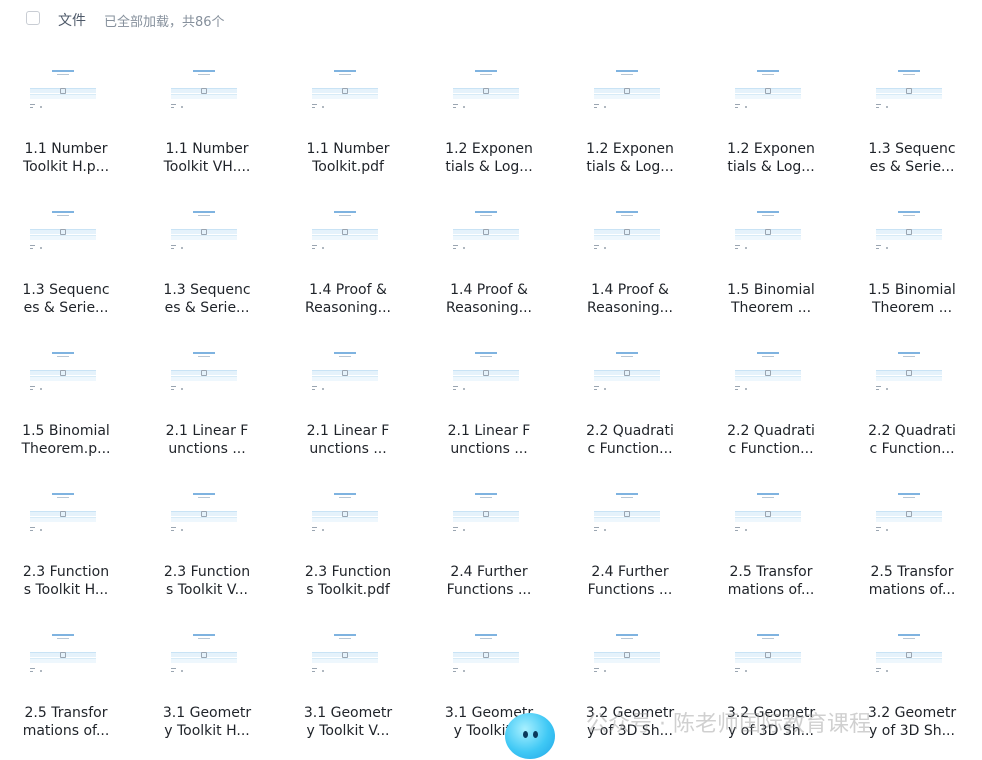  Describe the element at coordinates (530, 736) in the screenshot. I see `mascot-icon` at that location.